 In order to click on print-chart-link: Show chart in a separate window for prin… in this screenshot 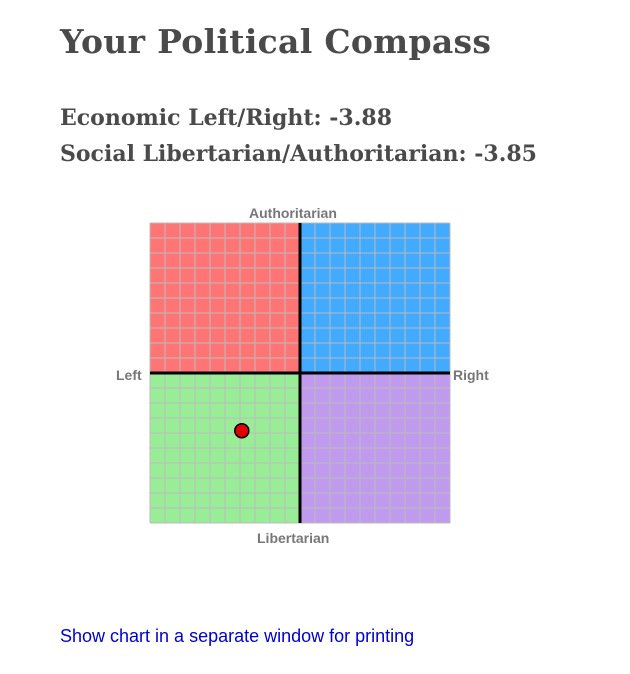, I will do `click(237, 636)`.